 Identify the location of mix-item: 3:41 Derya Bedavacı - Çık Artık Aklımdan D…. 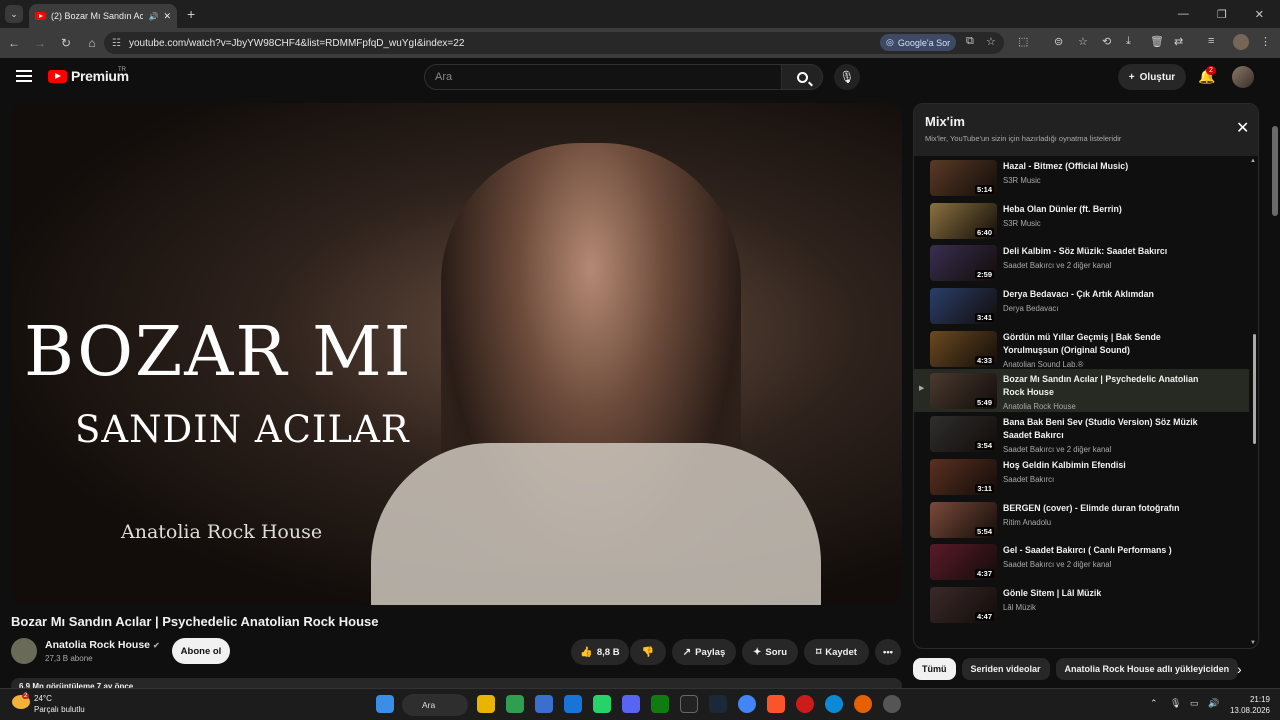
(1081, 305).